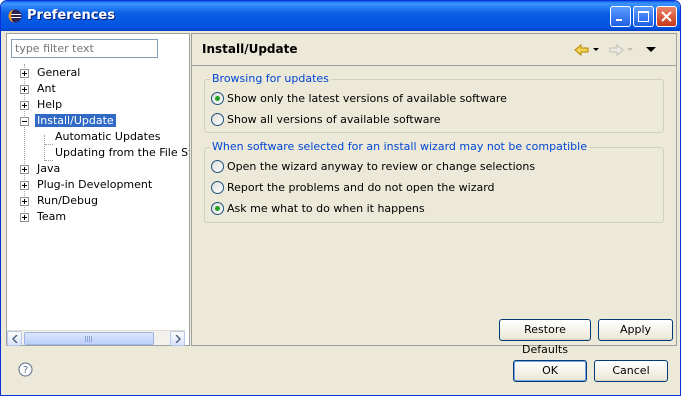  Describe the element at coordinates (340, 16) in the screenshot. I see `title-bar: Preferences` at that location.